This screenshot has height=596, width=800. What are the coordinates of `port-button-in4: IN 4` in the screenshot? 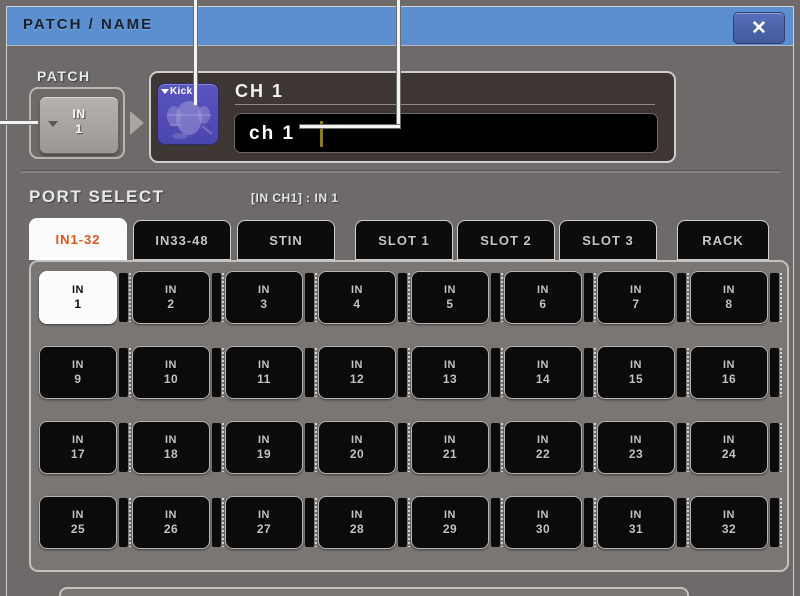 It's located at (357, 297).